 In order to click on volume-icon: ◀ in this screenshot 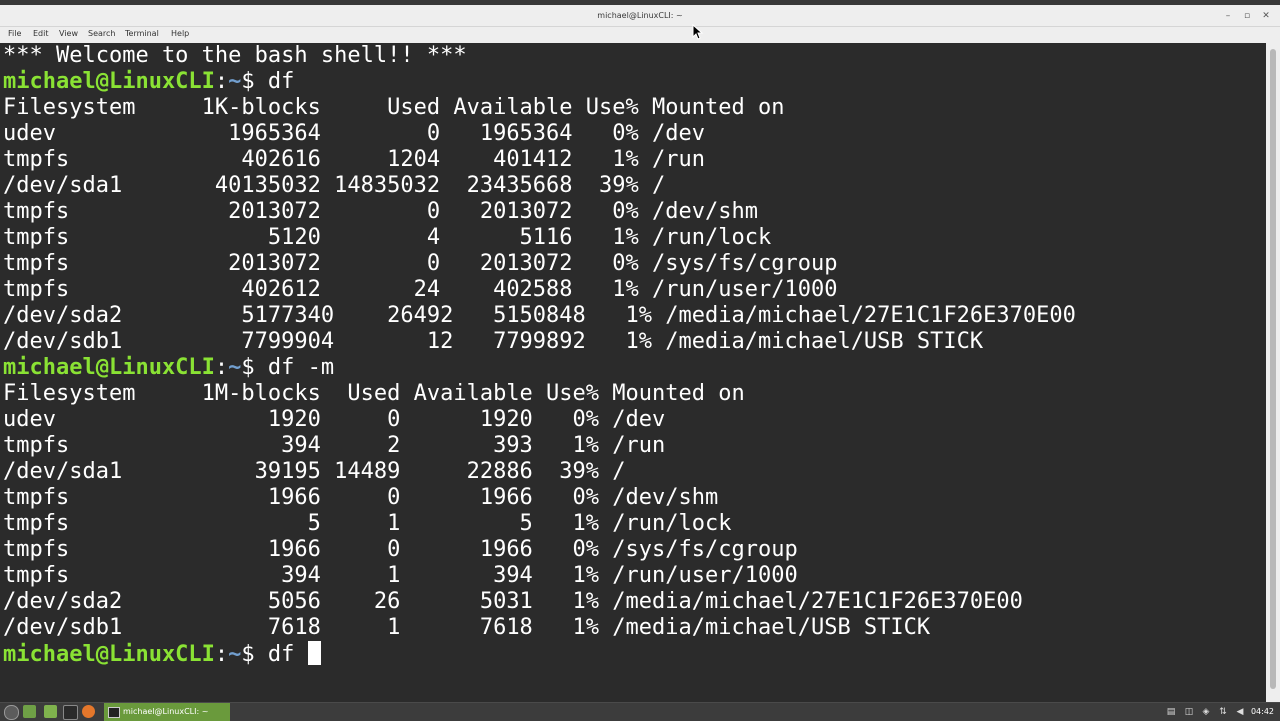, I will do `click(1240, 712)`.